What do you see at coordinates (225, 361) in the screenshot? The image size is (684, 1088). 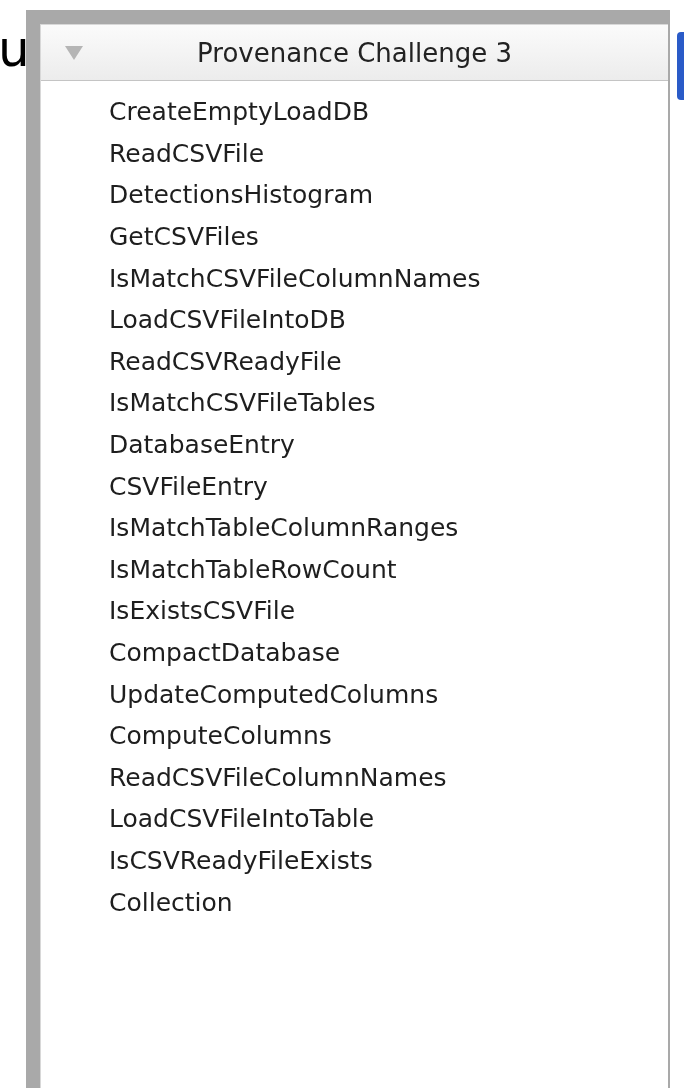 I see `list-item: ReadCSVReadyFile` at bounding box center [225, 361].